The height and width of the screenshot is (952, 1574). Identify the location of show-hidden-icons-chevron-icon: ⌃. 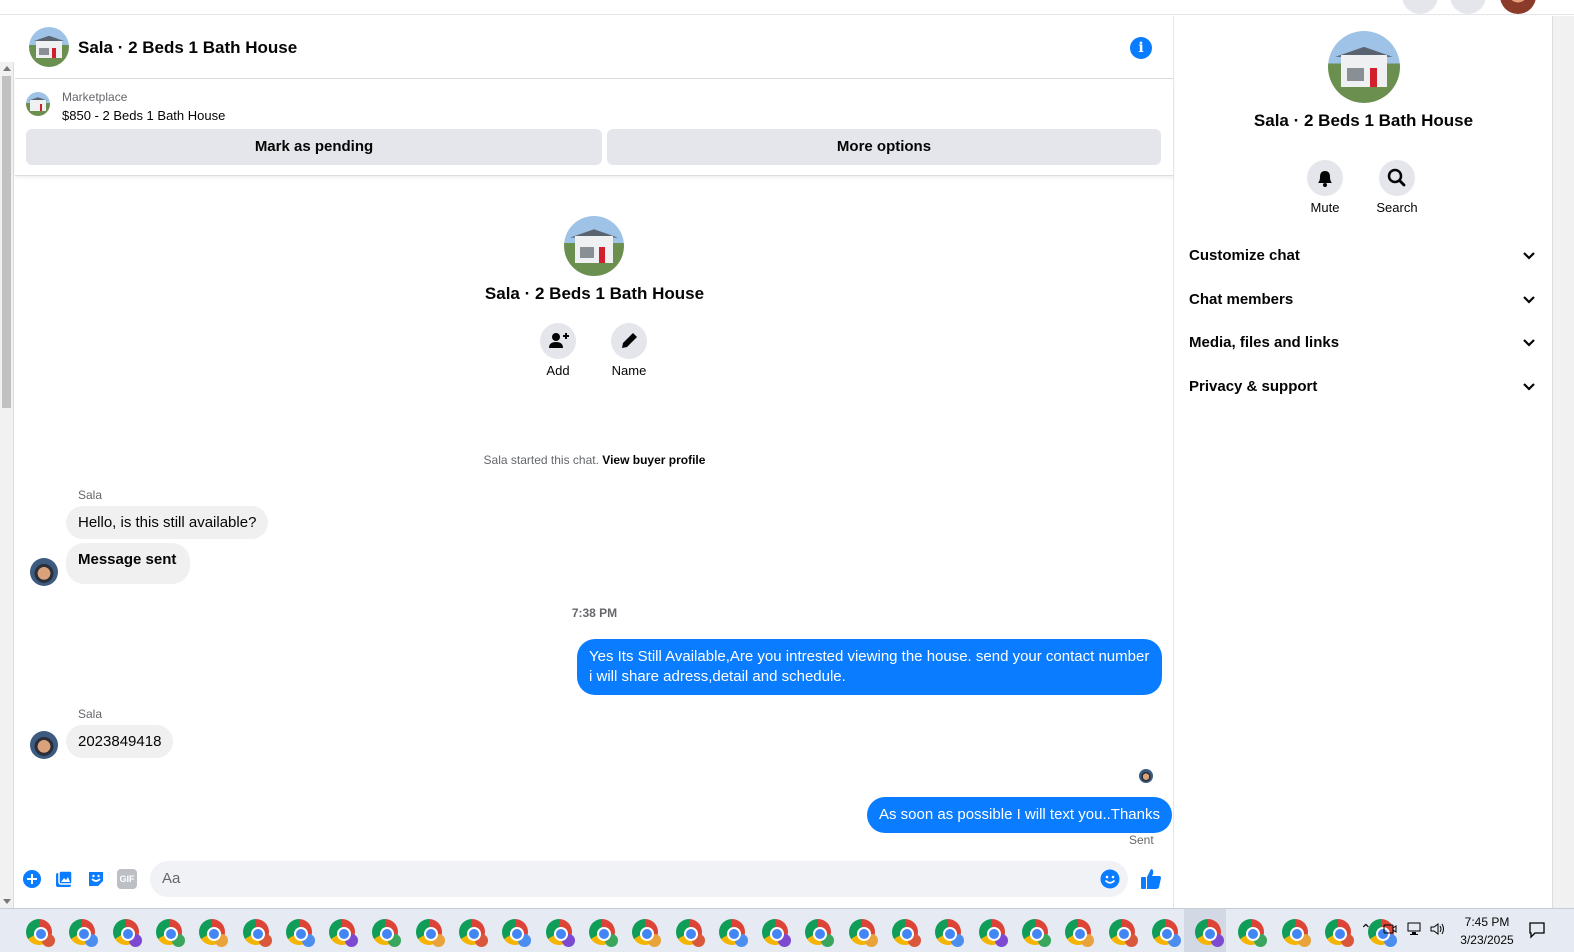
(1366, 929).